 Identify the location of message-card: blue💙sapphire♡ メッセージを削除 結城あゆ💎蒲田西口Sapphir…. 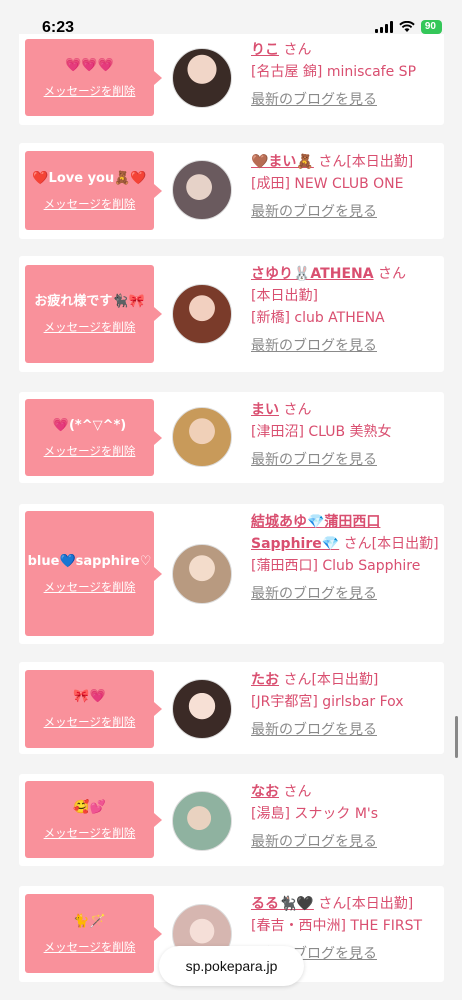
(231, 574).